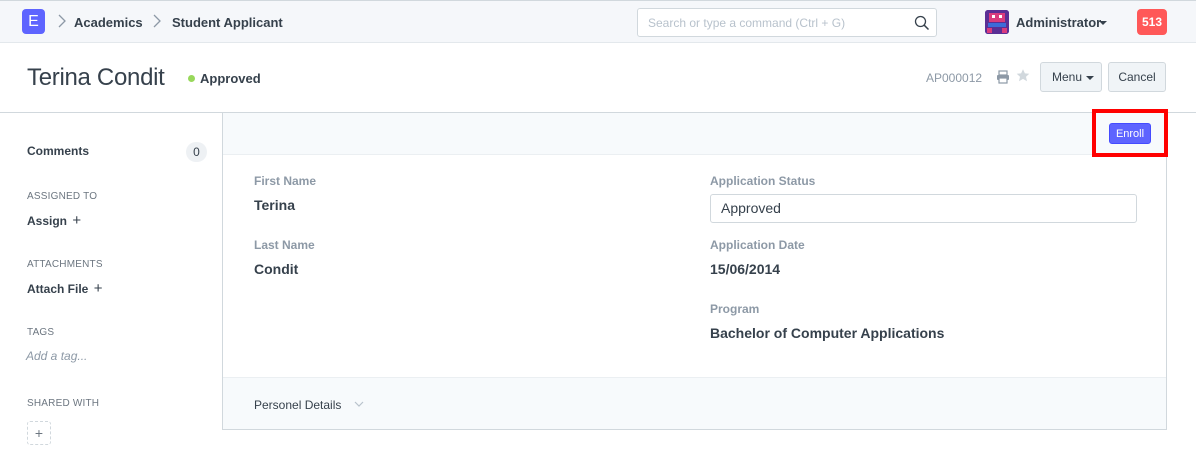 The image size is (1196, 459). I want to click on search-bar, so click(787, 22).